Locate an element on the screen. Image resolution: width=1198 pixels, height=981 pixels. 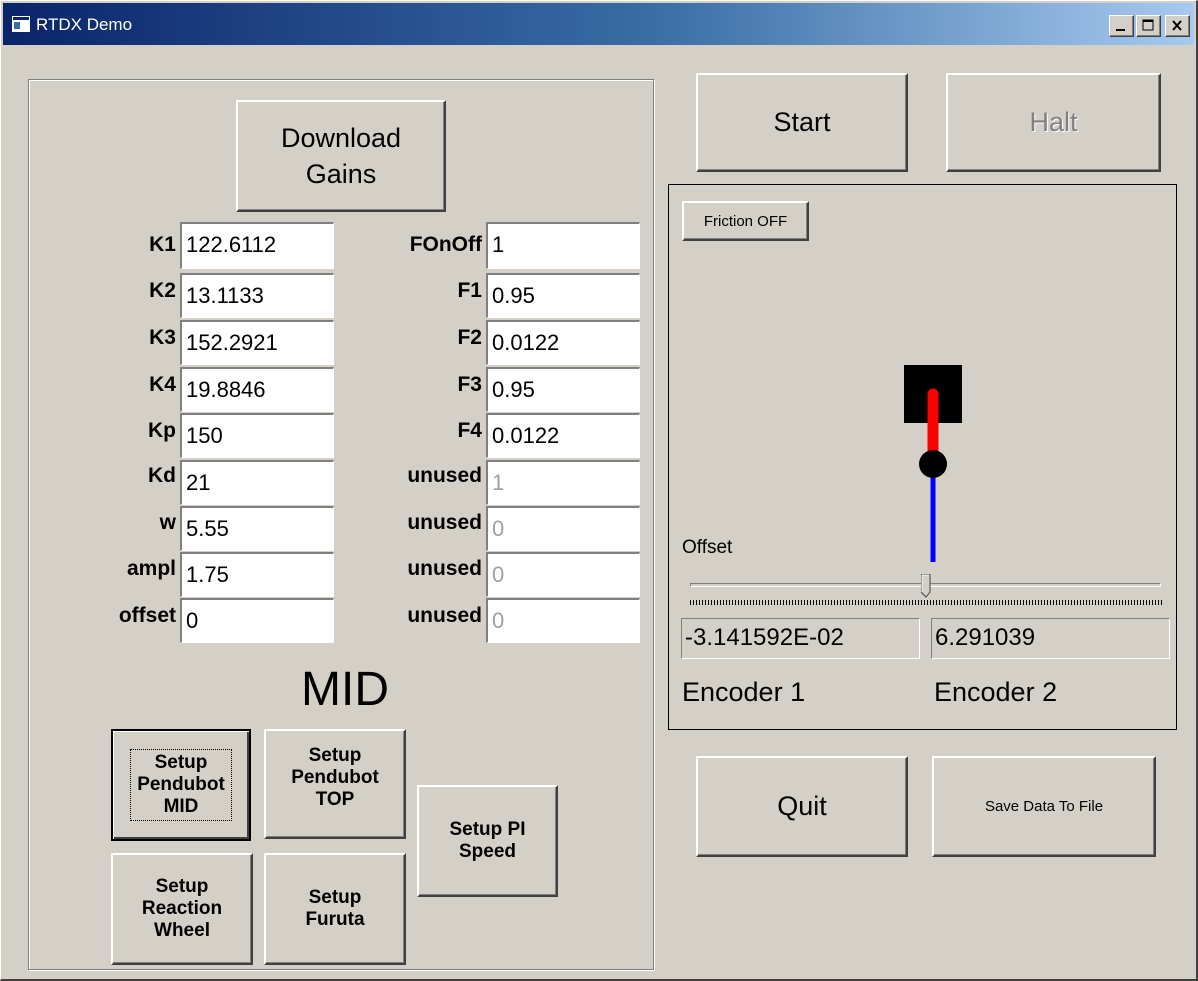
offset-label: Offset is located at coordinates (707, 547).